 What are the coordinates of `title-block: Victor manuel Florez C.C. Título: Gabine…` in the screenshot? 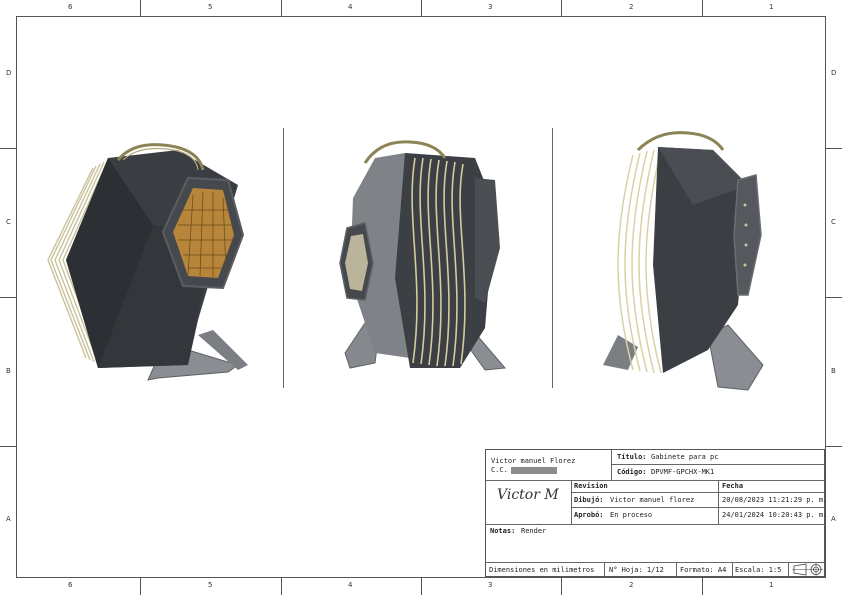 It's located at (656, 513).